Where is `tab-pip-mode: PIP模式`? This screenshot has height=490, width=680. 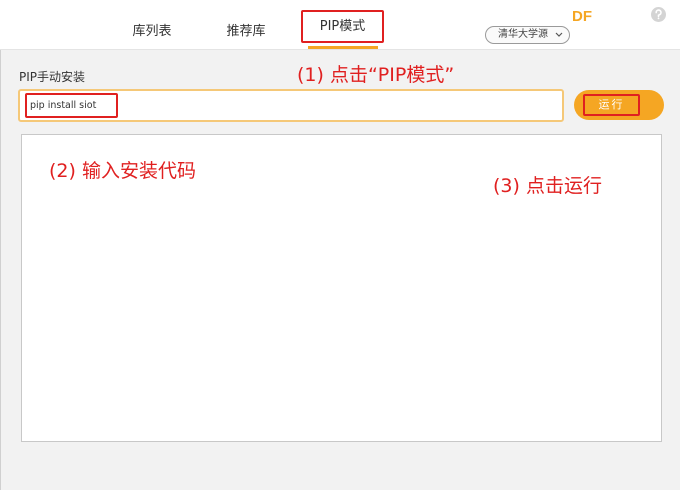
tab-pip-mode: PIP模式 is located at coordinates (342, 26).